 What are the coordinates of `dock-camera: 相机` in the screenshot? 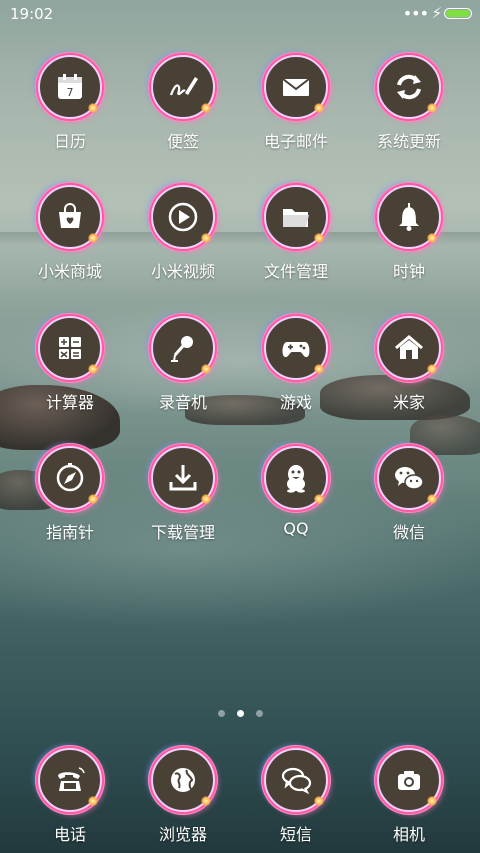 It's located at (409, 796).